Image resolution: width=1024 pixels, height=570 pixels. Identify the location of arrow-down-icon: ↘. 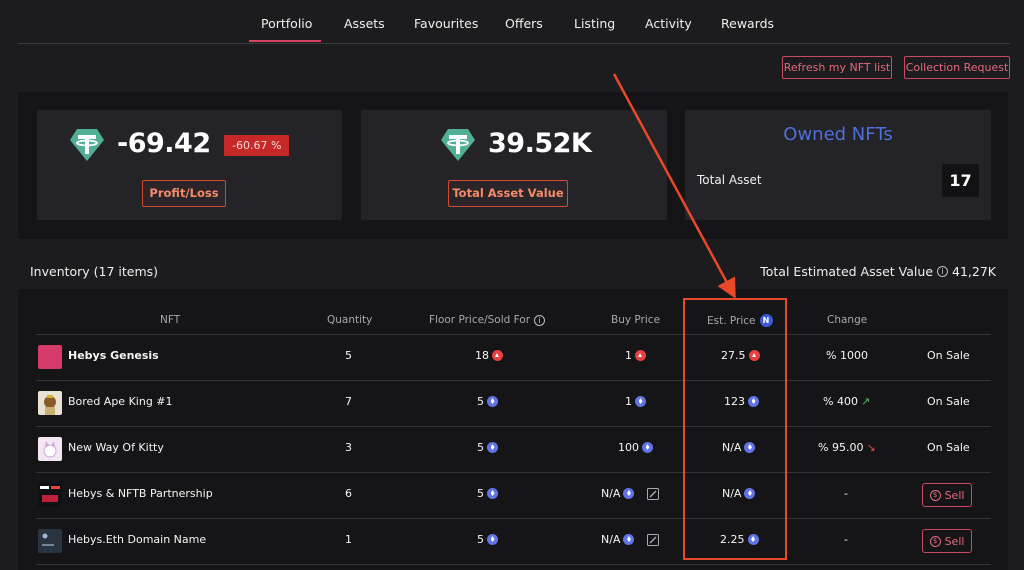
(871, 447).